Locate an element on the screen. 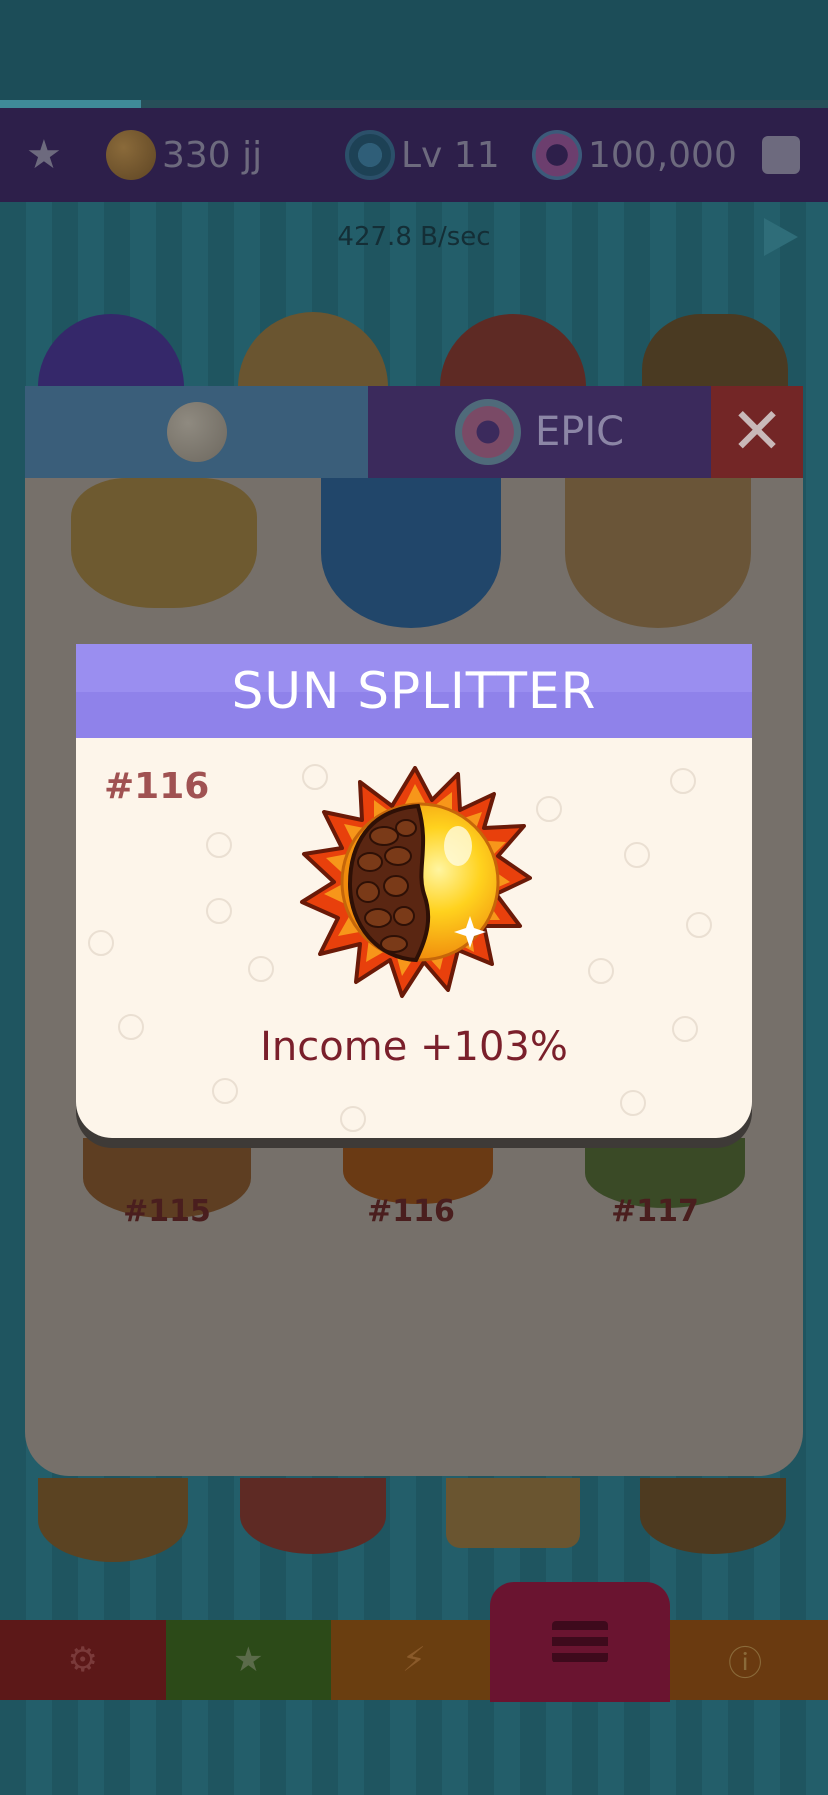 This screenshot has height=1795, width=828. gear-icon: ⚙ is located at coordinates (83, 1660).